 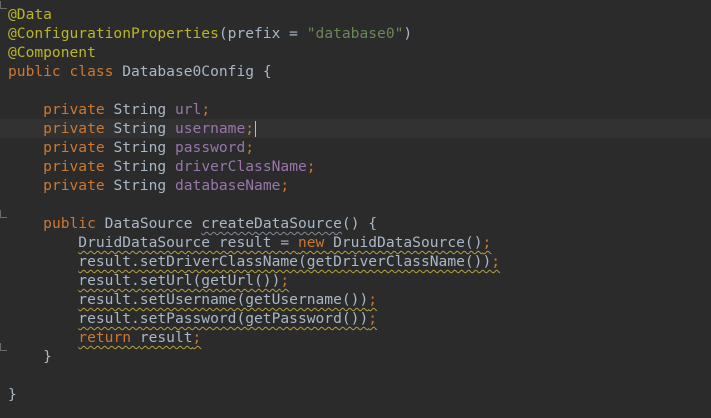 What do you see at coordinates (188, 242) in the screenshot?
I see `code-token: DruidDataSource result =` at bounding box center [188, 242].